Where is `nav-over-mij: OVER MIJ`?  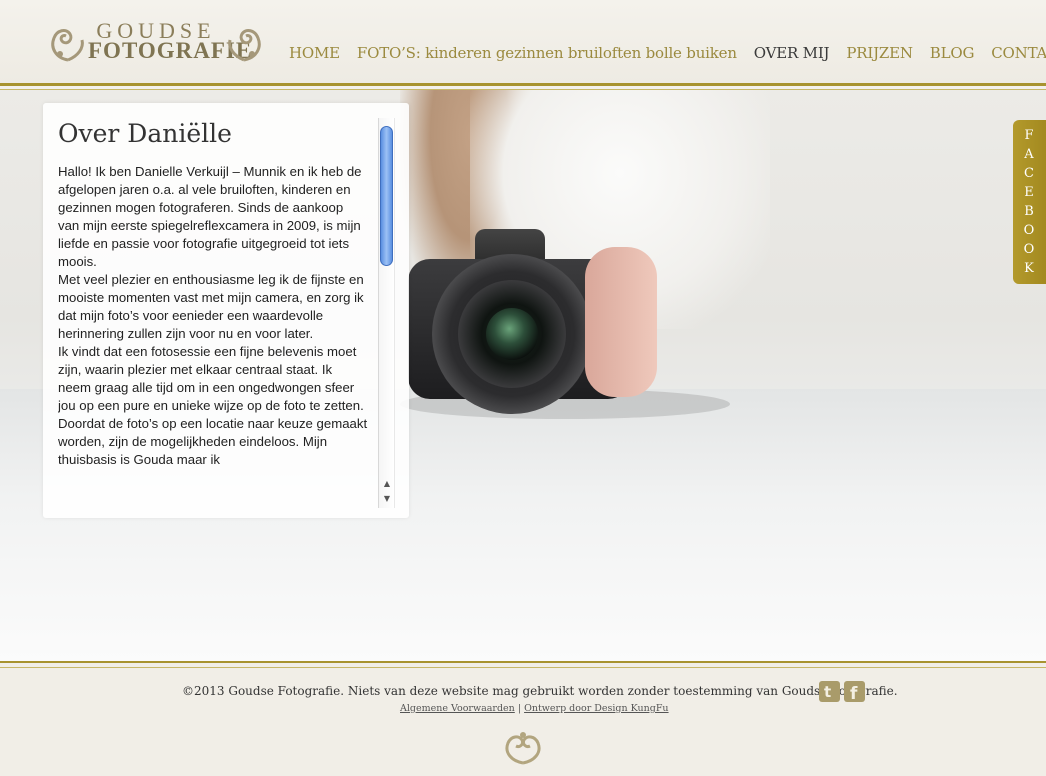 nav-over-mij: OVER MIJ is located at coordinates (792, 55).